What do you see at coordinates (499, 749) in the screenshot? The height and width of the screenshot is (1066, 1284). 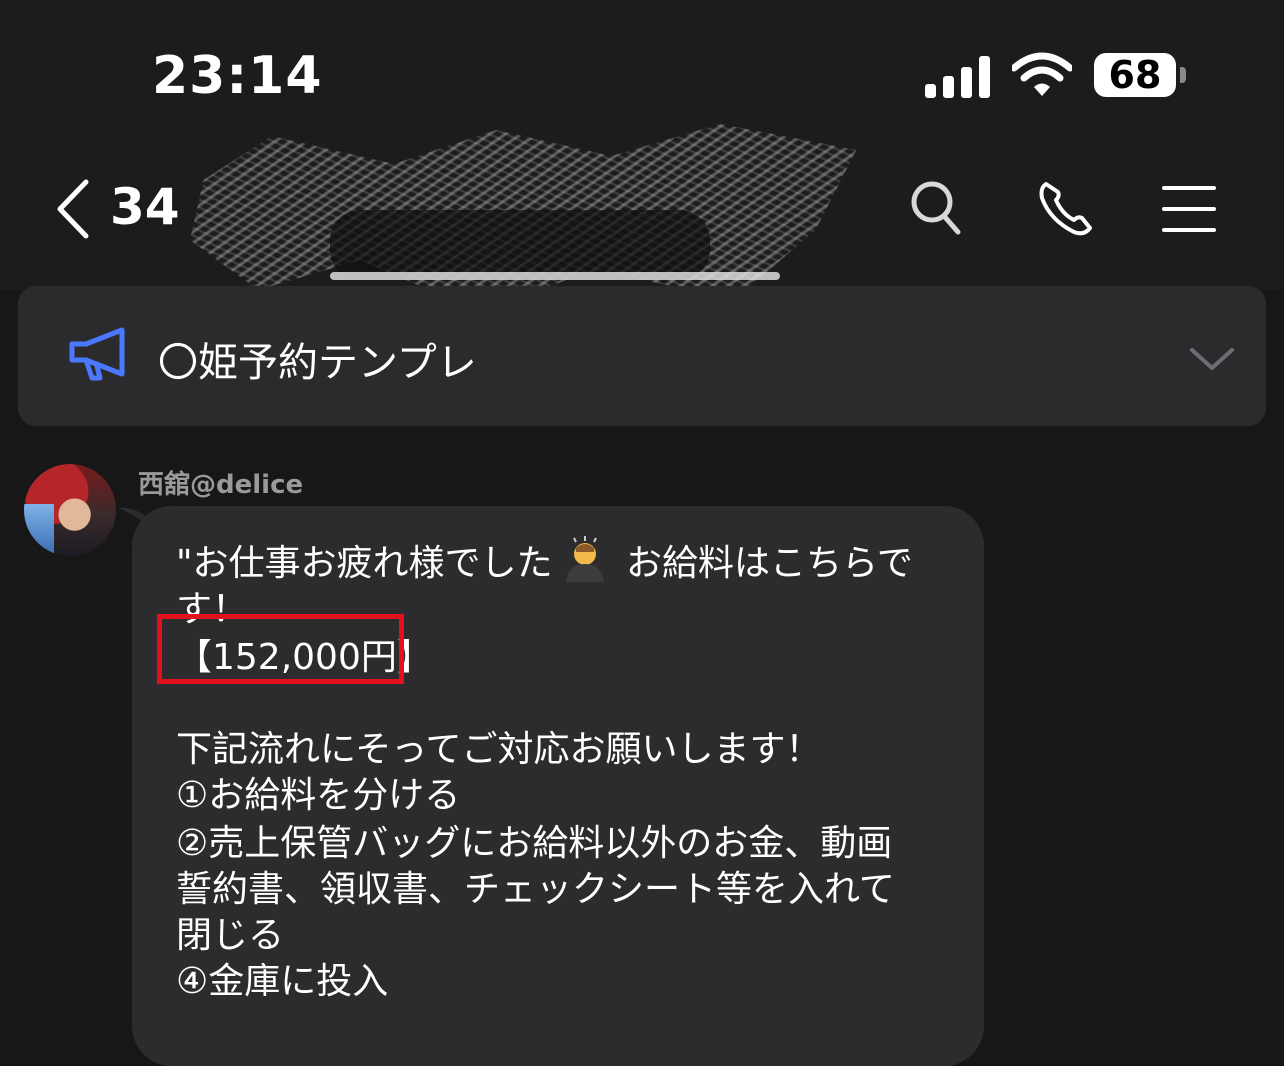 I see `message-line-4: 下記流れにそってご対応お願いします！` at bounding box center [499, 749].